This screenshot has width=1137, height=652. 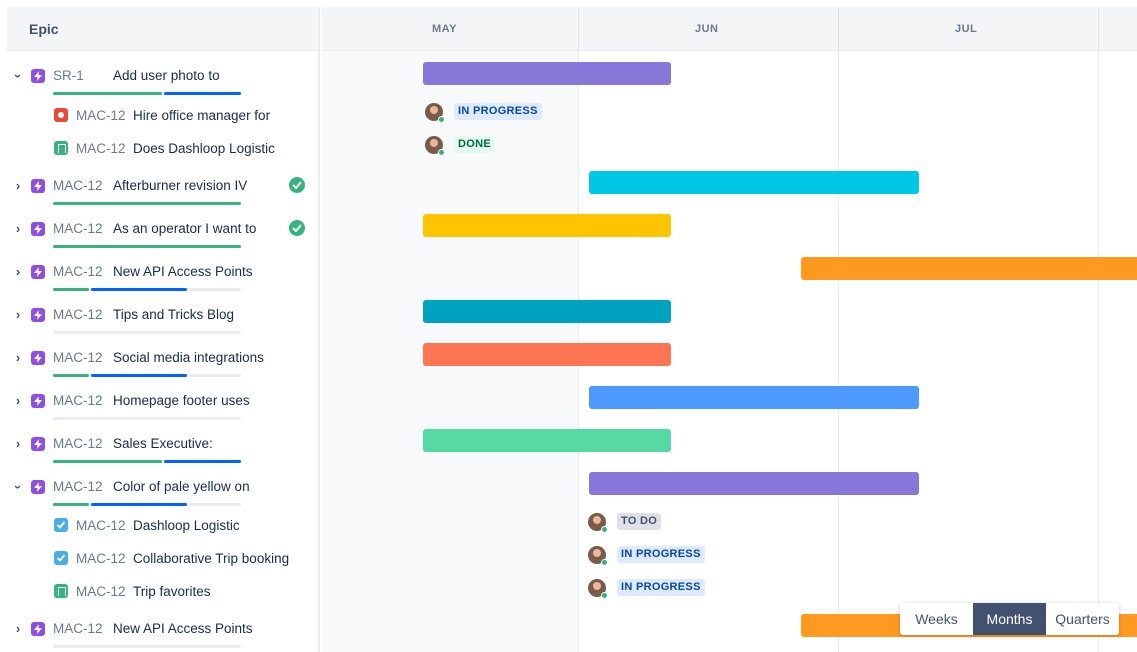 I want to click on issue-title: Color of pale yellow on, so click(x=181, y=486).